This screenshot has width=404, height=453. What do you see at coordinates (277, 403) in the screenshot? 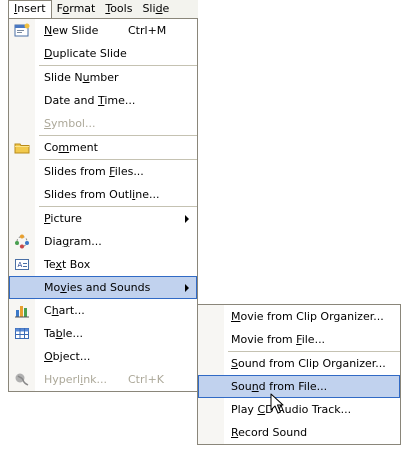
I see `mouse-cursor-icon` at bounding box center [277, 403].